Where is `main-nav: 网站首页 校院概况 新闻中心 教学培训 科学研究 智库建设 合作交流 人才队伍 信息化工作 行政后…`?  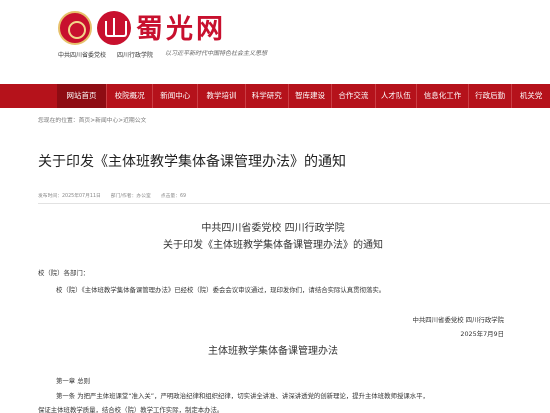
main-nav: 网站首页 校院概况 新闻中心 教学培训 科学研究 智库建设 合作交流 人才队伍 信息化工作 行政后… is located at coordinates (275, 96).